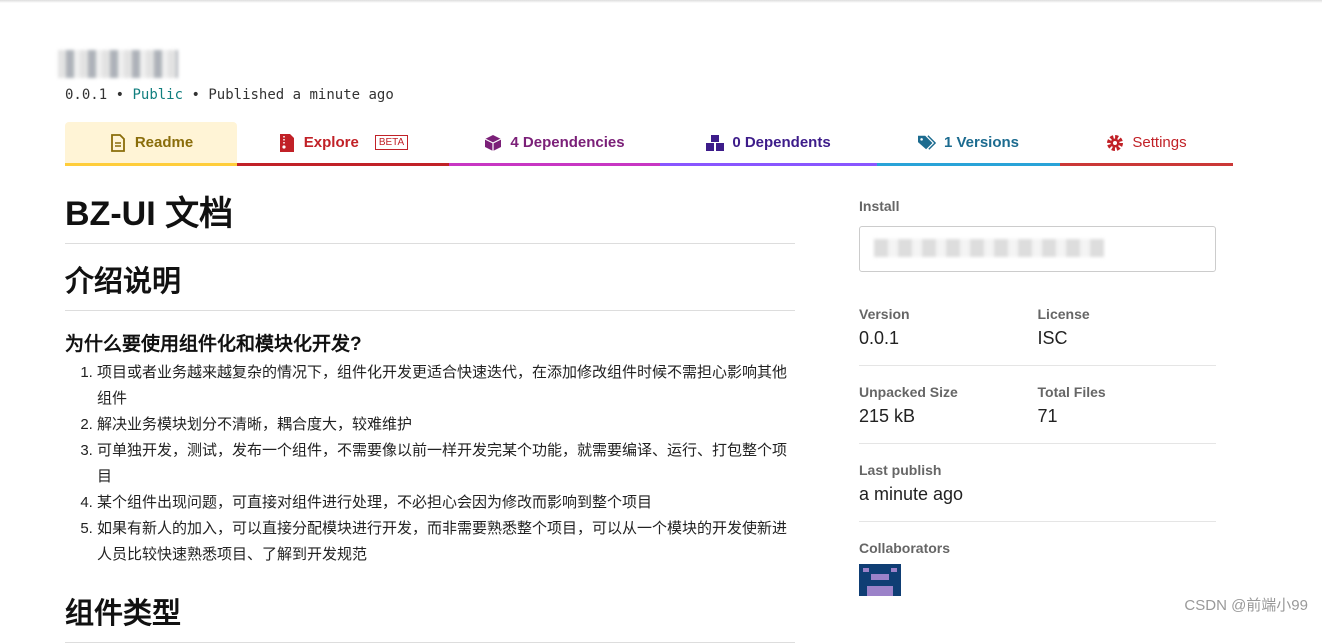  I want to click on package-name-blurred, so click(118, 64).